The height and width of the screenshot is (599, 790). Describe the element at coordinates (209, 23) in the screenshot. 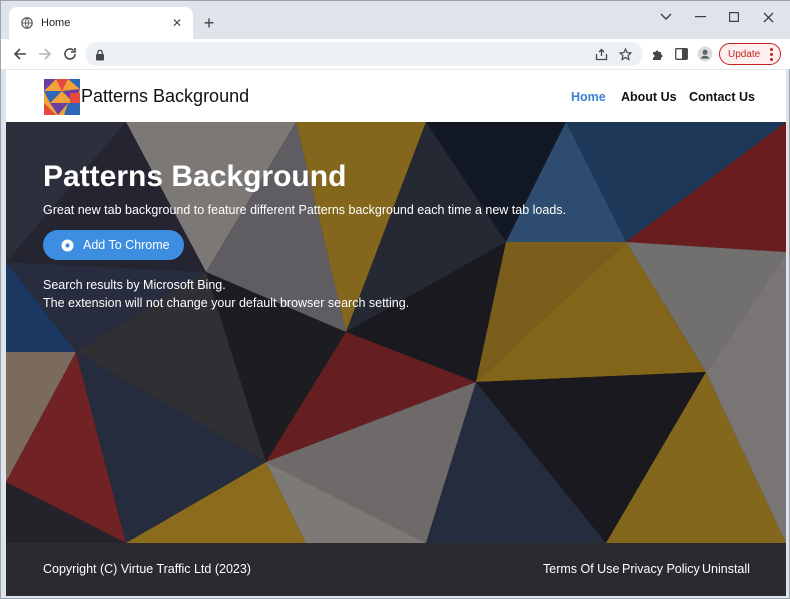

I see `new-tab-button: +` at that location.